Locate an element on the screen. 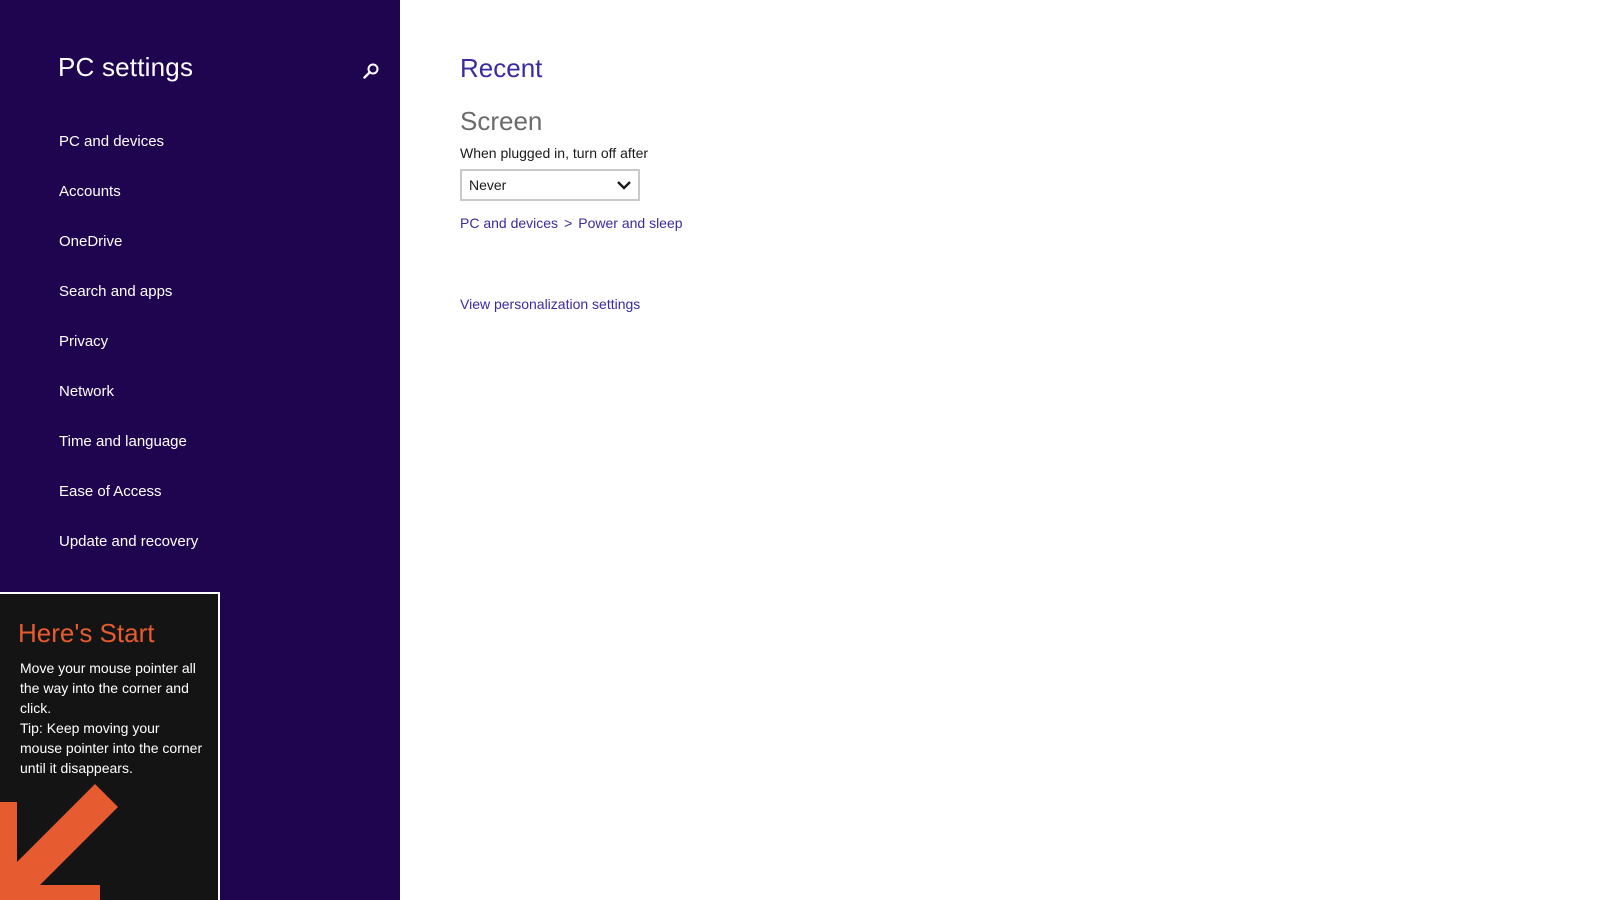  sidebar-item-pc-and-devices: PC and devices is located at coordinates (128, 156).